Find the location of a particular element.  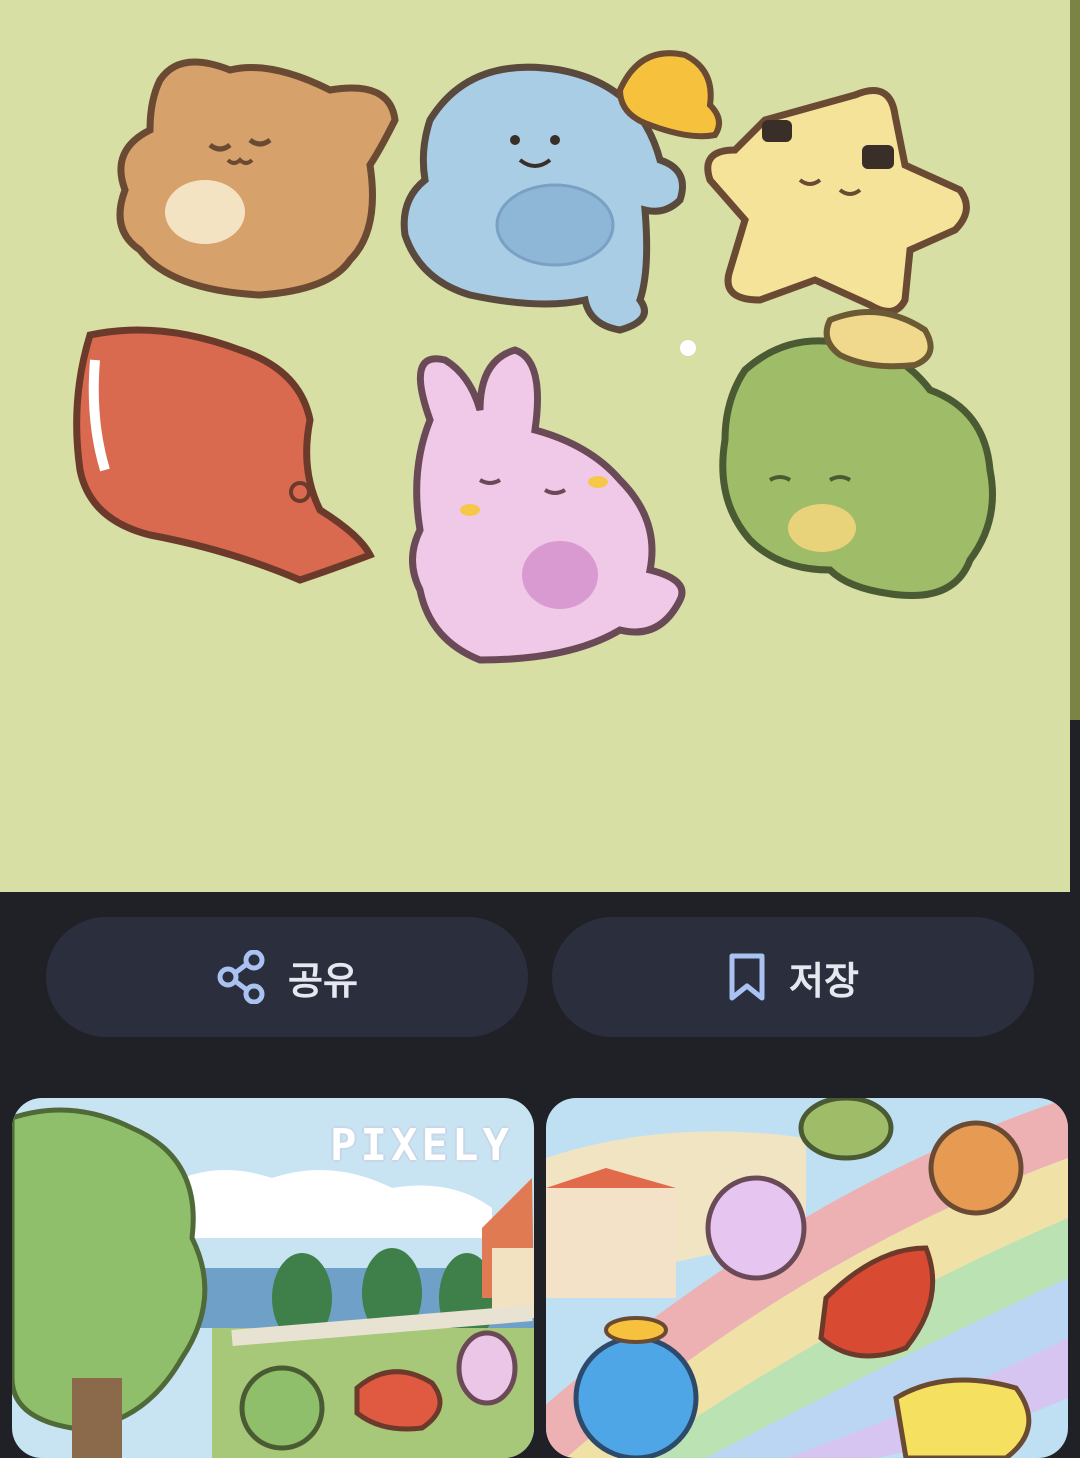

related-image-1: PIXELY is located at coordinates (273, 1278).